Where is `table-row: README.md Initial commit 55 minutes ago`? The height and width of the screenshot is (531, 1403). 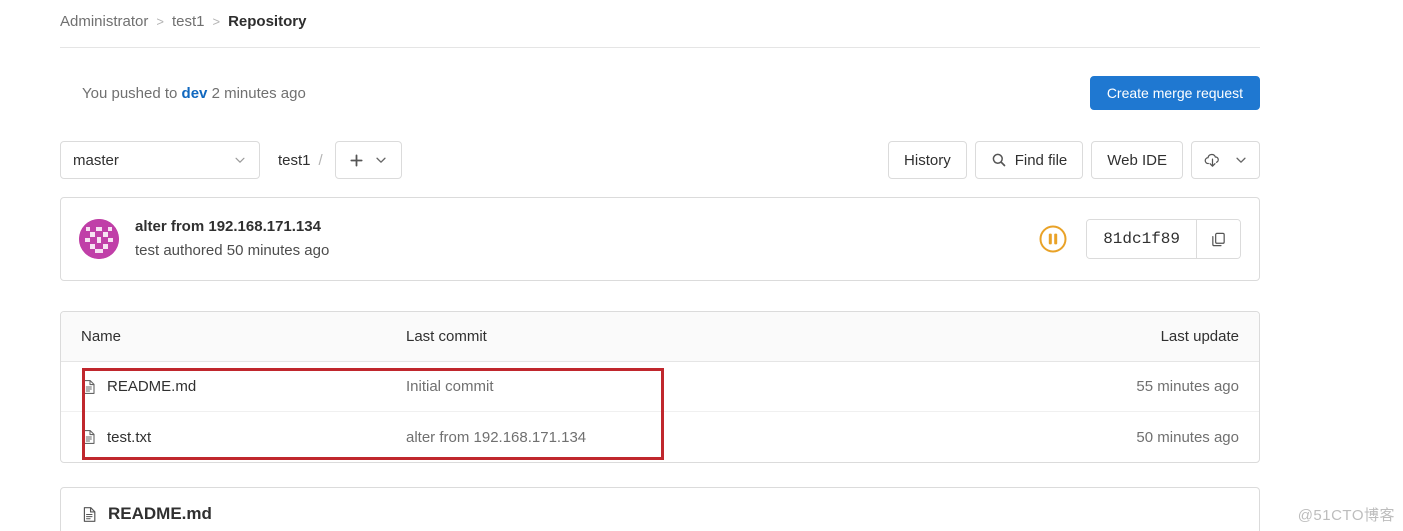
table-row: README.md Initial commit 55 minutes ago is located at coordinates (660, 387).